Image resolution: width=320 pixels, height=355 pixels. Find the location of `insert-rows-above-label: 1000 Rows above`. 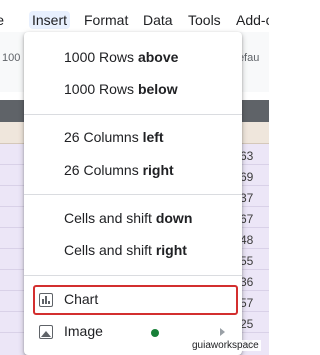

insert-rows-above-label: 1000 Rows above is located at coordinates (121, 57).